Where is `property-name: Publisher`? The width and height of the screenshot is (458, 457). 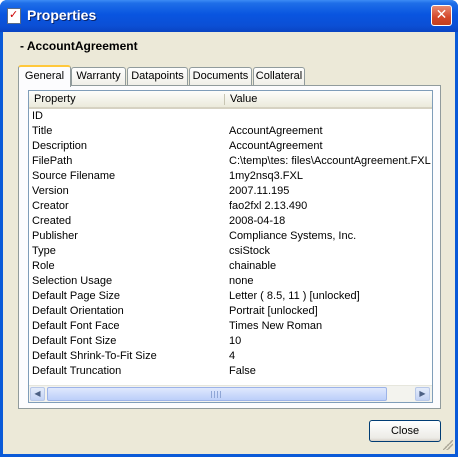 property-name: Publisher is located at coordinates (55, 236).